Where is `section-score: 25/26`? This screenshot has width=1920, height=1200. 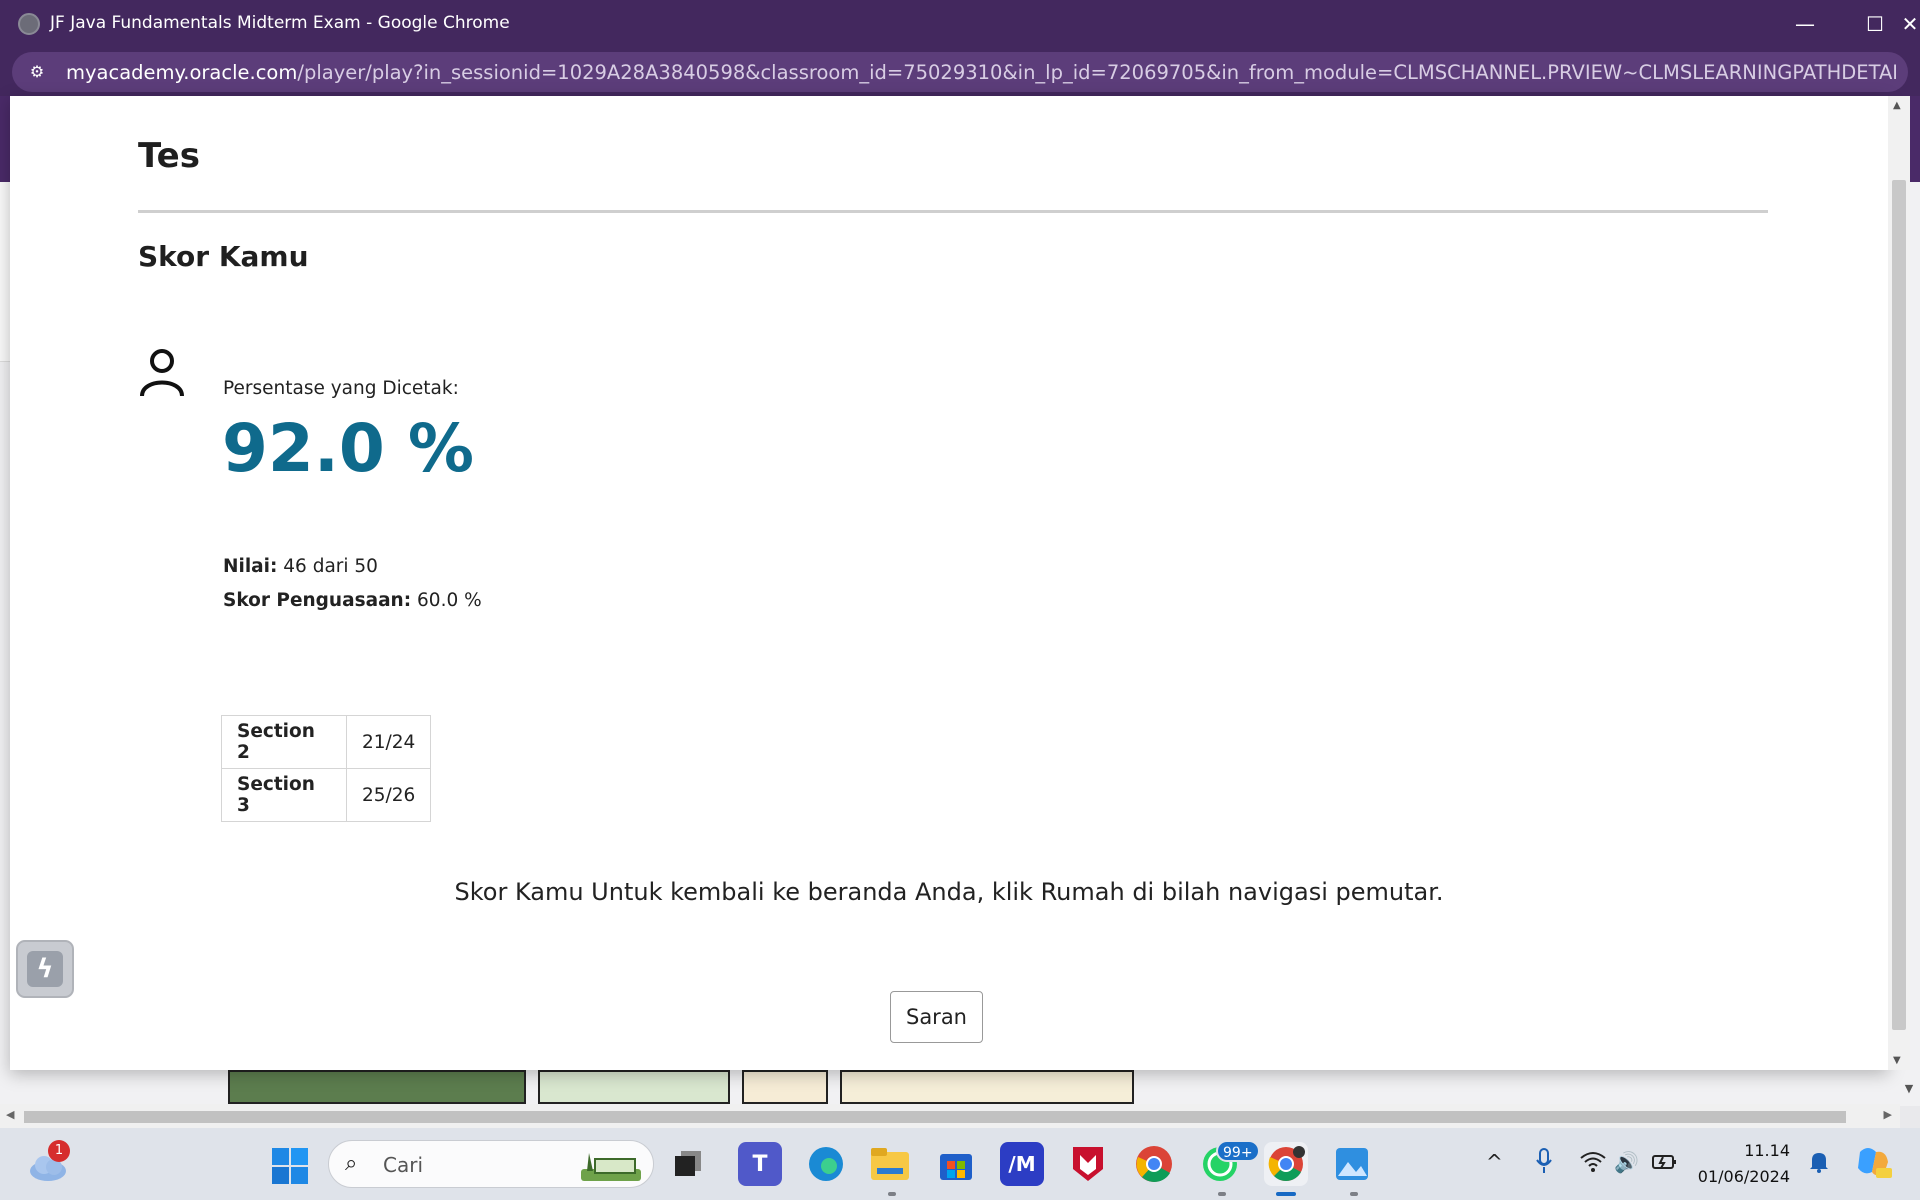
section-score: 25/26 is located at coordinates (388, 795).